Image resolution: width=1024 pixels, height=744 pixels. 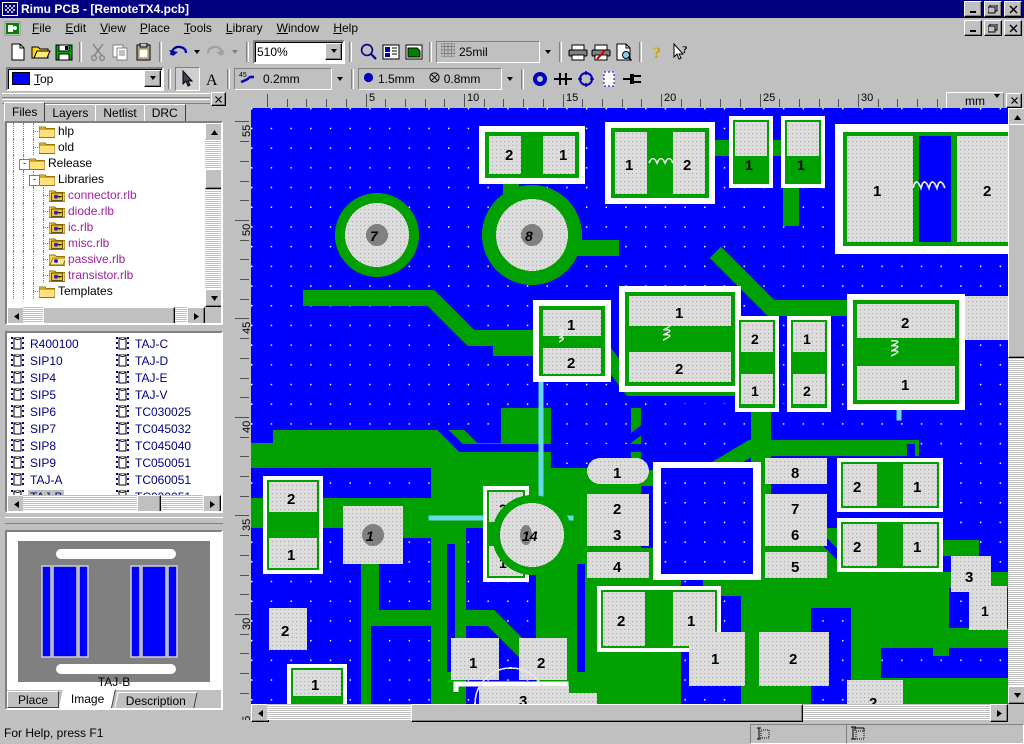 What do you see at coordinates (166, 479) in the screenshot?
I see `component-list-item: TC060051` at bounding box center [166, 479].